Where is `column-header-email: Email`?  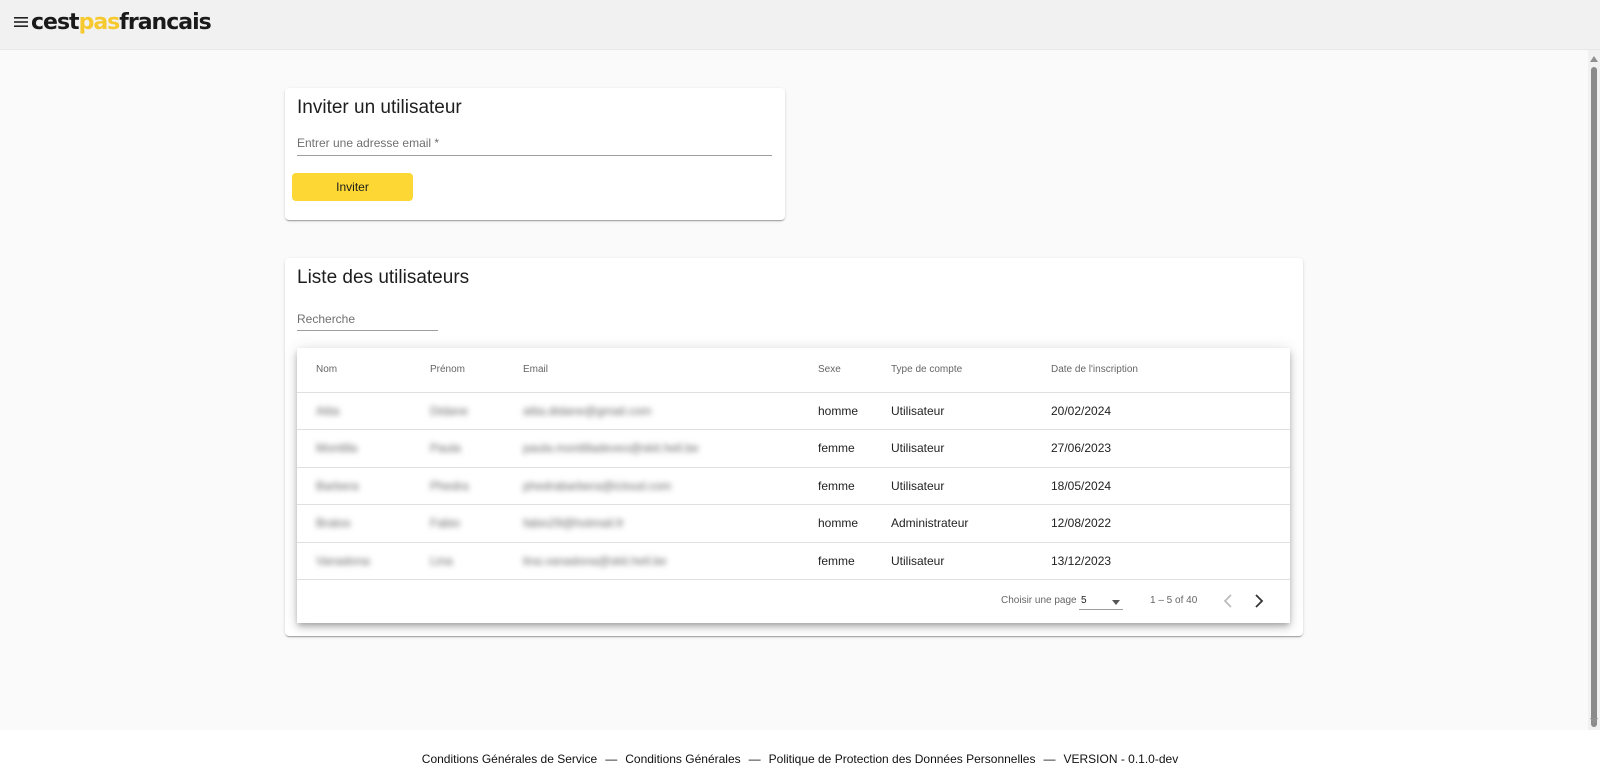 column-header-email: Email is located at coordinates (655, 370).